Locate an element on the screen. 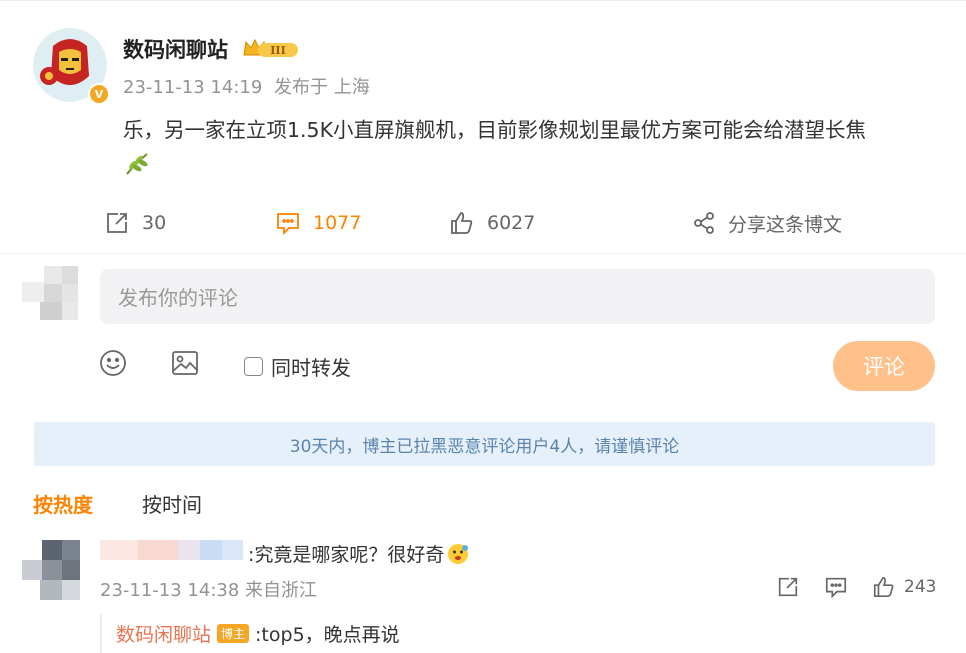 The width and height of the screenshot is (966, 653). post-content: 乐，另一家在立项1.5K小直屏旗舰机，目前影像规划里最优方案可能会给潜望长焦 is located at coordinates (495, 130).